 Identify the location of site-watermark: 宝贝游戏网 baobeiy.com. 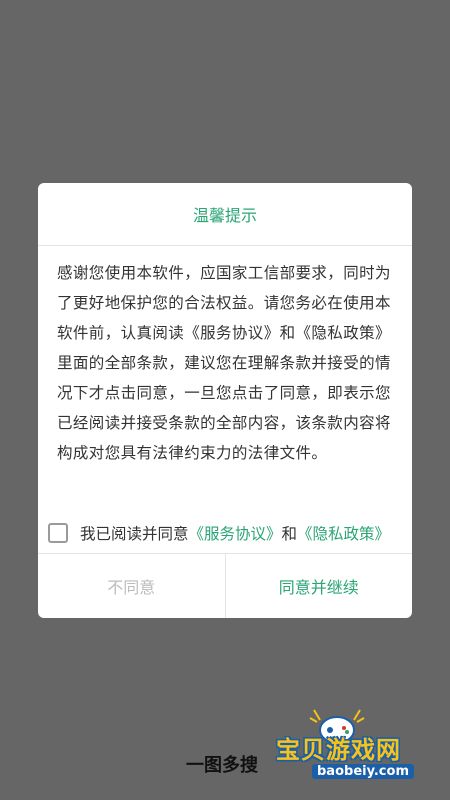
(360, 745).